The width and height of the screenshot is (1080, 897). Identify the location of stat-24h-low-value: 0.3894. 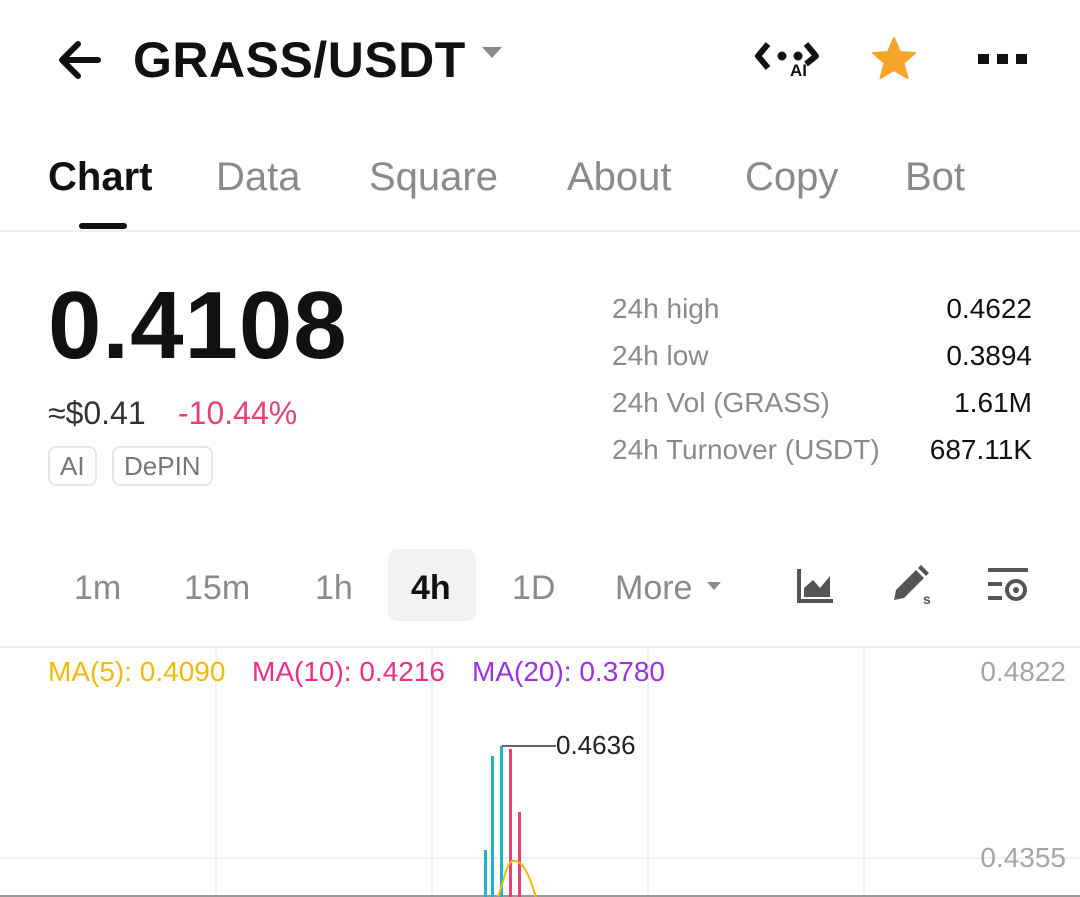
(989, 355).